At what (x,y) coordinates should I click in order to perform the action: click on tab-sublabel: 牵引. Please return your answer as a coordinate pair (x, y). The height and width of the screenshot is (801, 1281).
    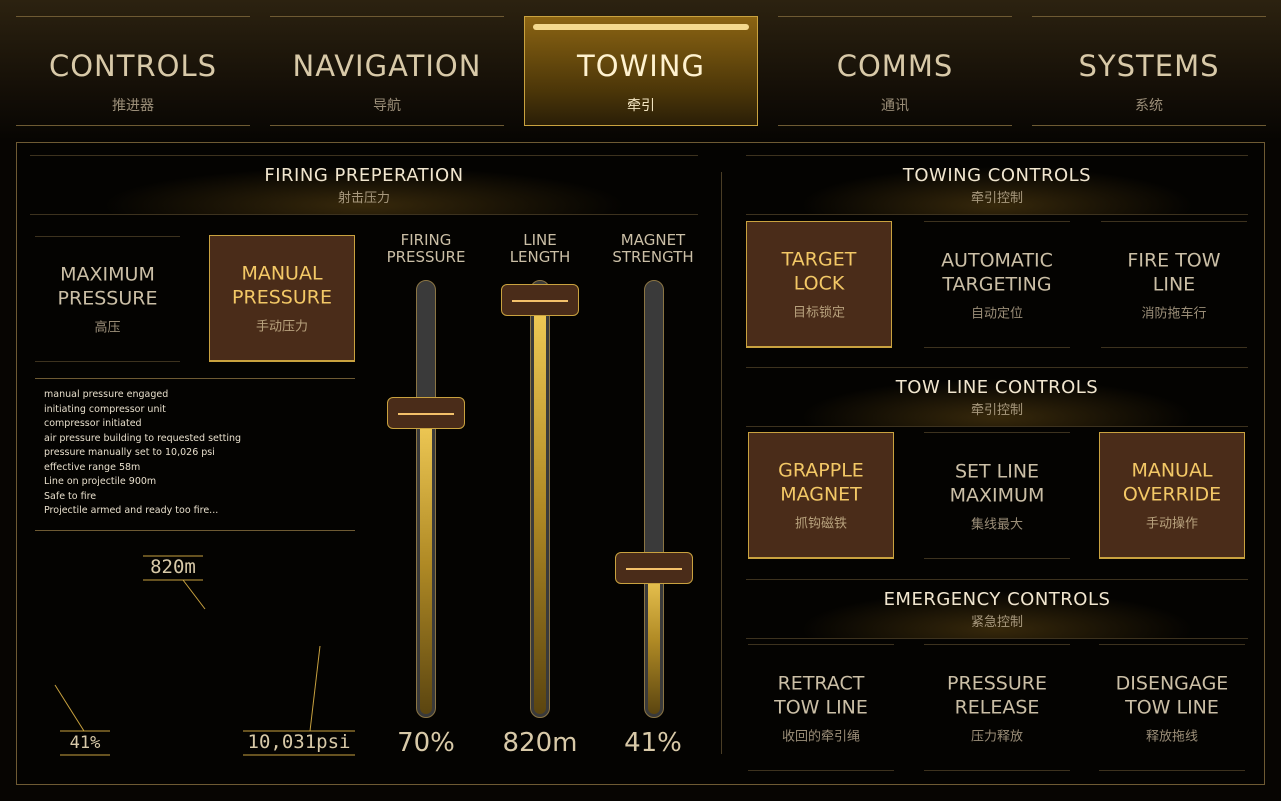
    Looking at the image, I should click on (641, 106).